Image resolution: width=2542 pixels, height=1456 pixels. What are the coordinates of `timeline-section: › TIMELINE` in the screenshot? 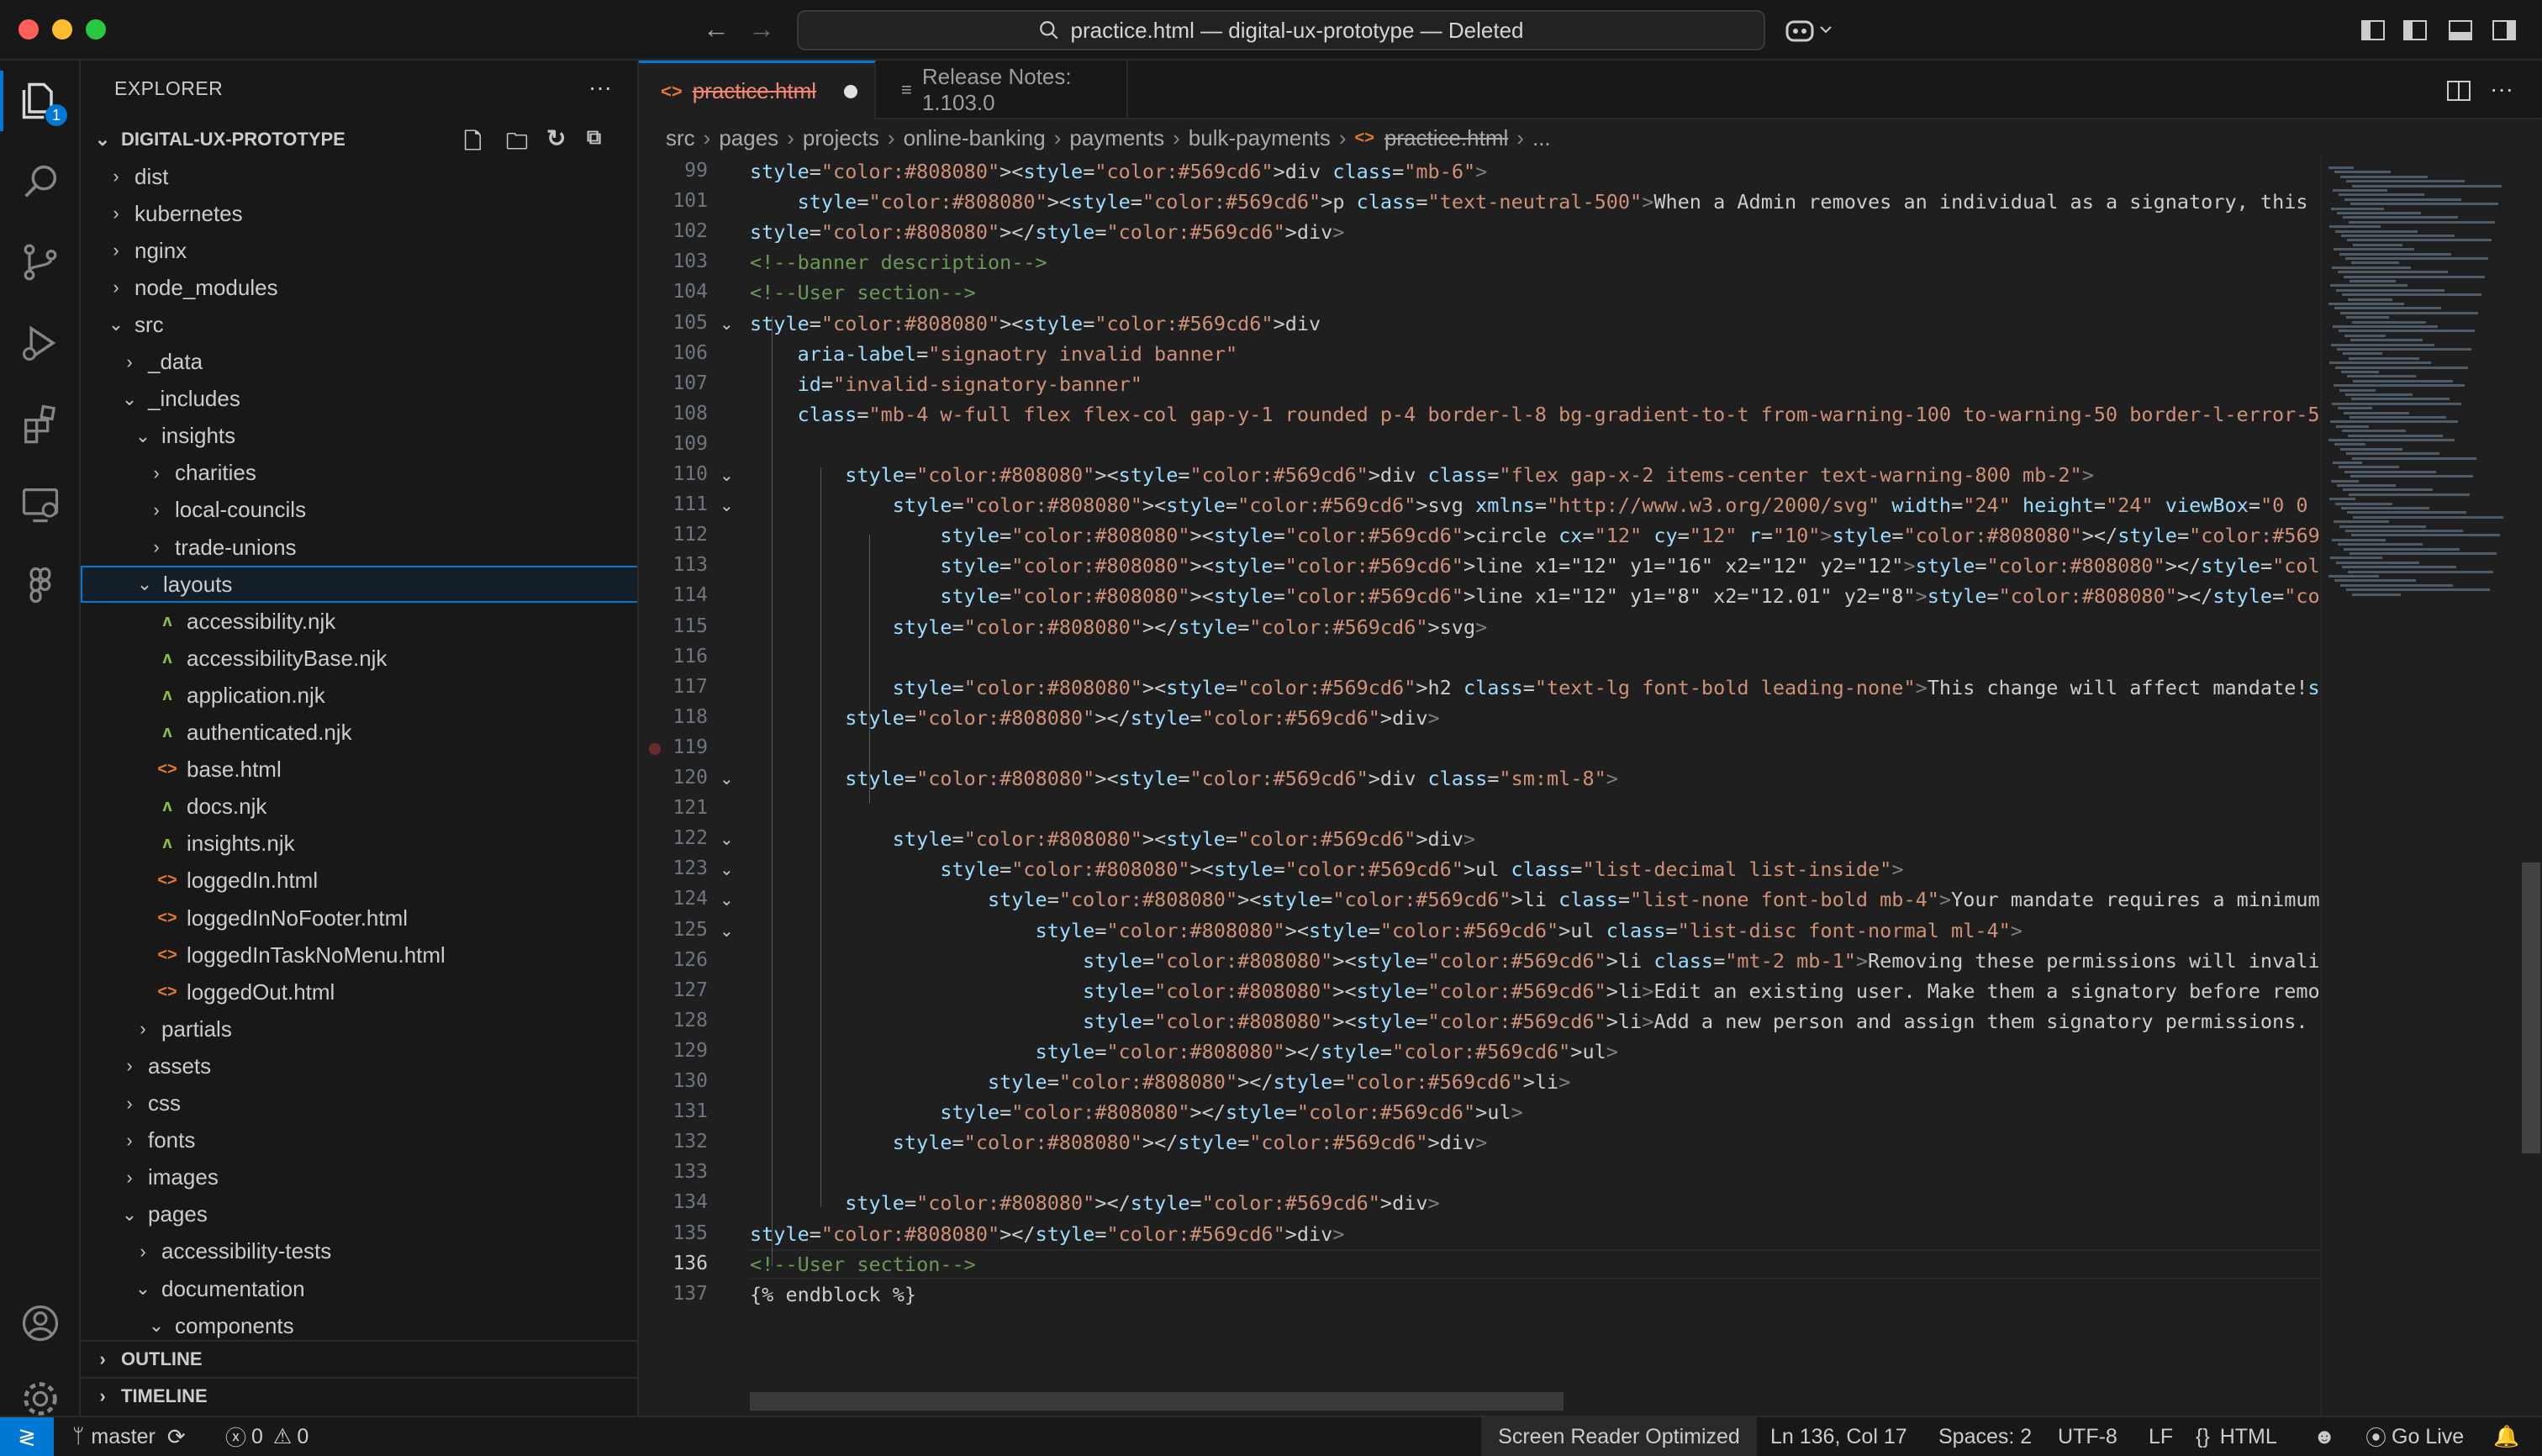 It's located at (359, 1395).